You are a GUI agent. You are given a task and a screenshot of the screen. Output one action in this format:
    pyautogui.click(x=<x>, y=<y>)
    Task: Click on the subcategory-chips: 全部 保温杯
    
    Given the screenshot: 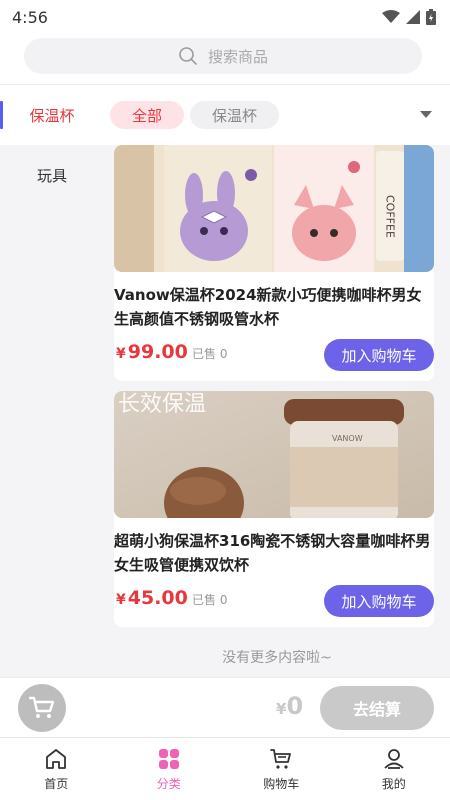 What is the action you would take?
    pyautogui.click(x=277, y=115)
    